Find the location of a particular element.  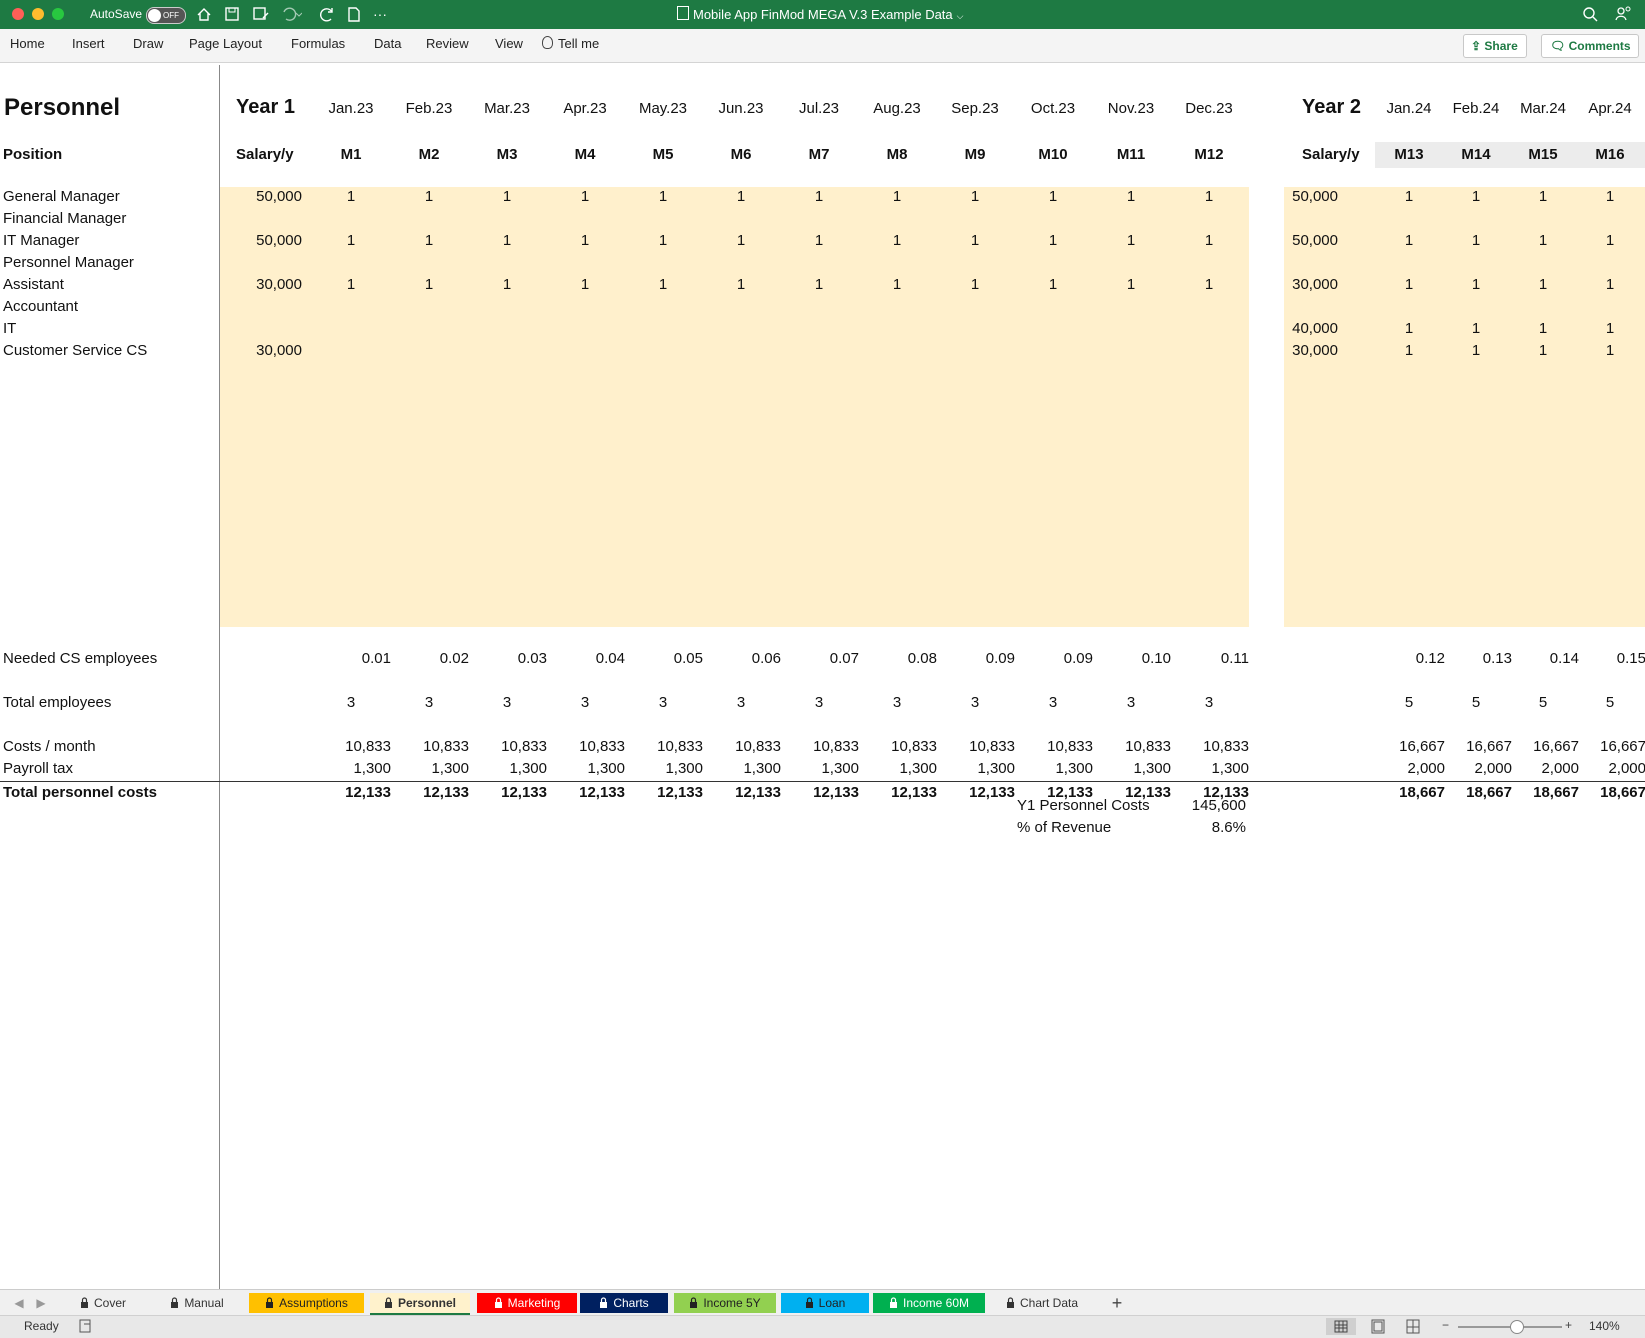

macro-record-icon is located at coordinates (86, 1327).